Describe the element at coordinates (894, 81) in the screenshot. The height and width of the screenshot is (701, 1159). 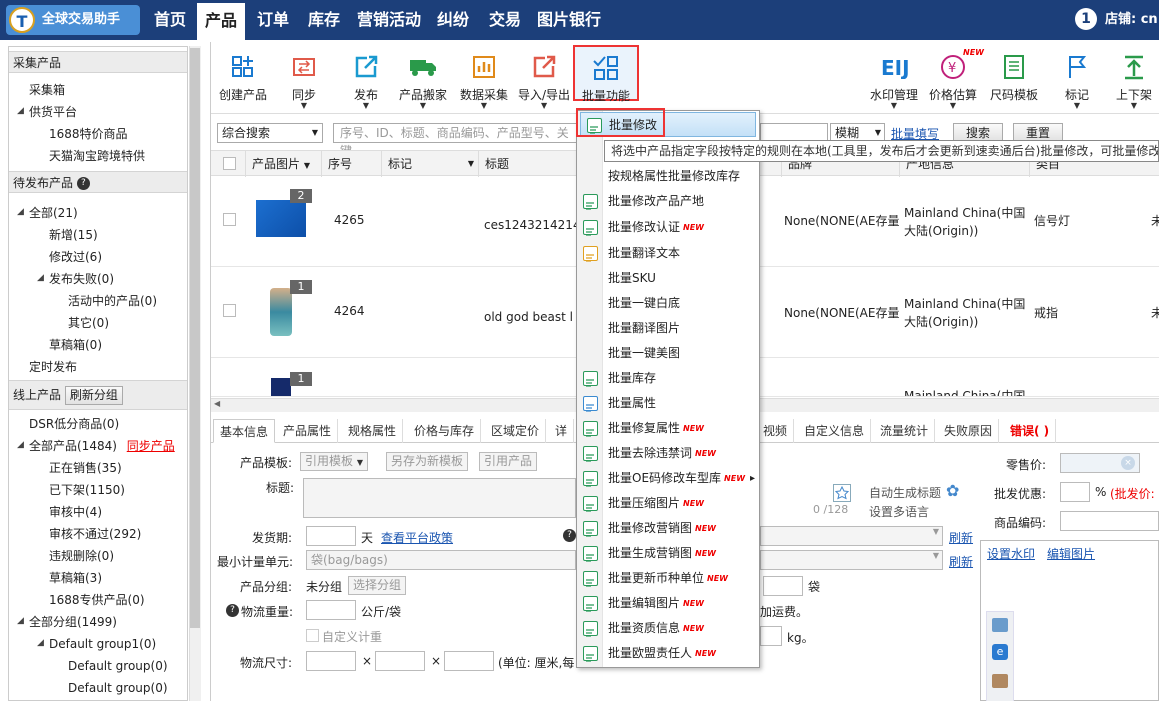
I see `watermark-button: EIJ 水印管理 ▼` at that location.